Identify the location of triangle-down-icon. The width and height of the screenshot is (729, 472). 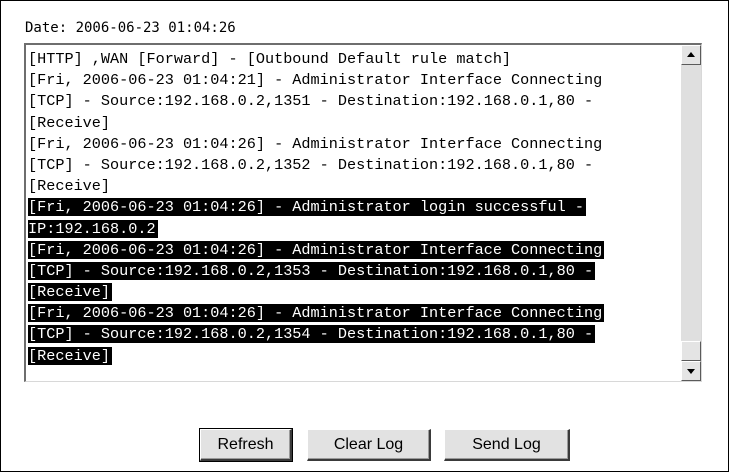
(691, 371).